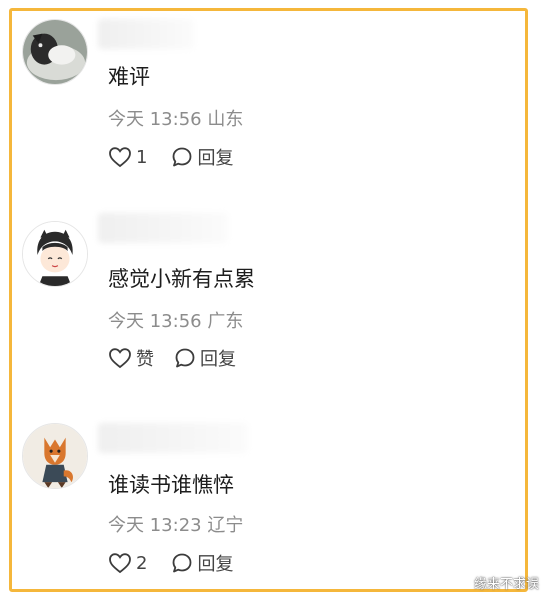 The height and width of the screenshot is (596, 545). Describe the element at coordinates (506, 584) in the screenshot. I see `watermark: 缘来不求误` at that location.